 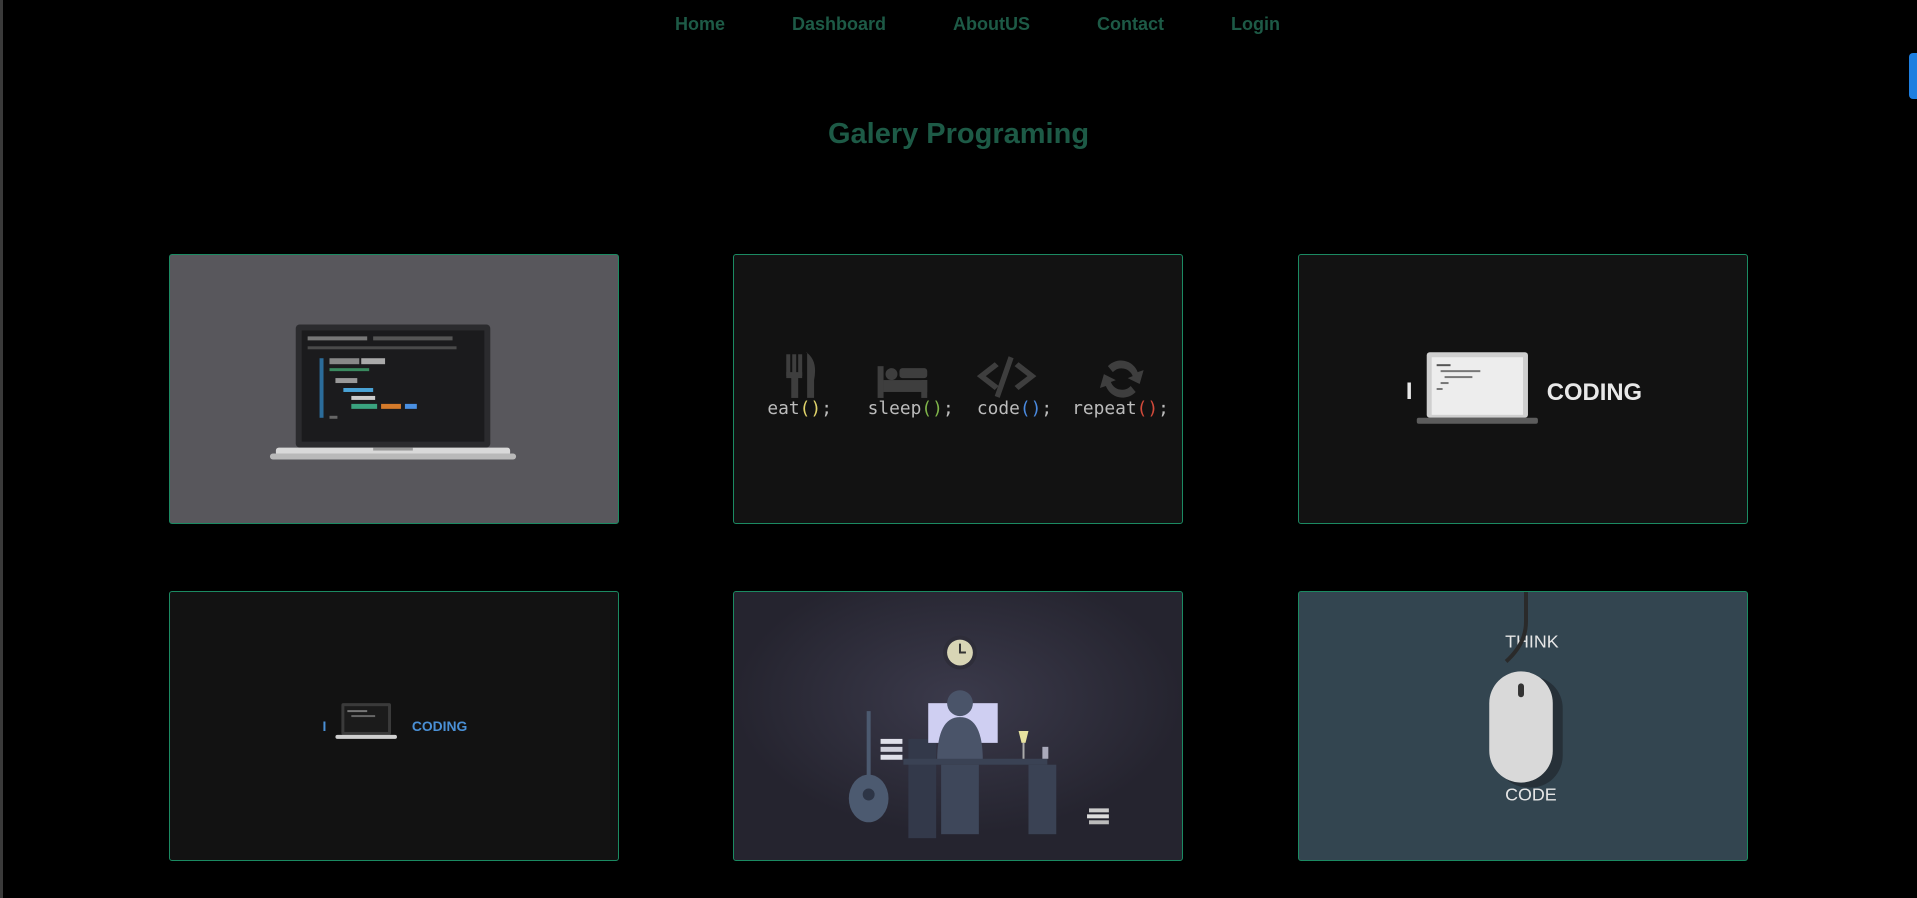 I want to click on sleep-semicolon: ;, so click(x=948, y=408).